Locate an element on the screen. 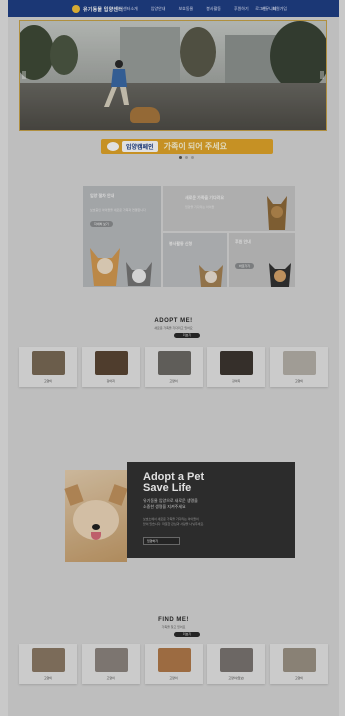  feature-tile-adopt: 입양 절차 안내 보호중인 아이들을 새로운 가족과 연결합니다 자세히 보기 is located at coordinates (122, 236).